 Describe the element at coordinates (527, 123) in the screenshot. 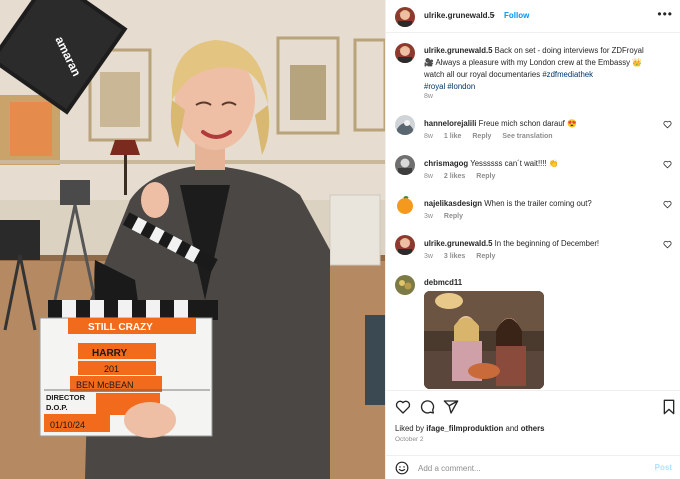

I see `comment-text: Freue mich schon darauf 😍` at that location.